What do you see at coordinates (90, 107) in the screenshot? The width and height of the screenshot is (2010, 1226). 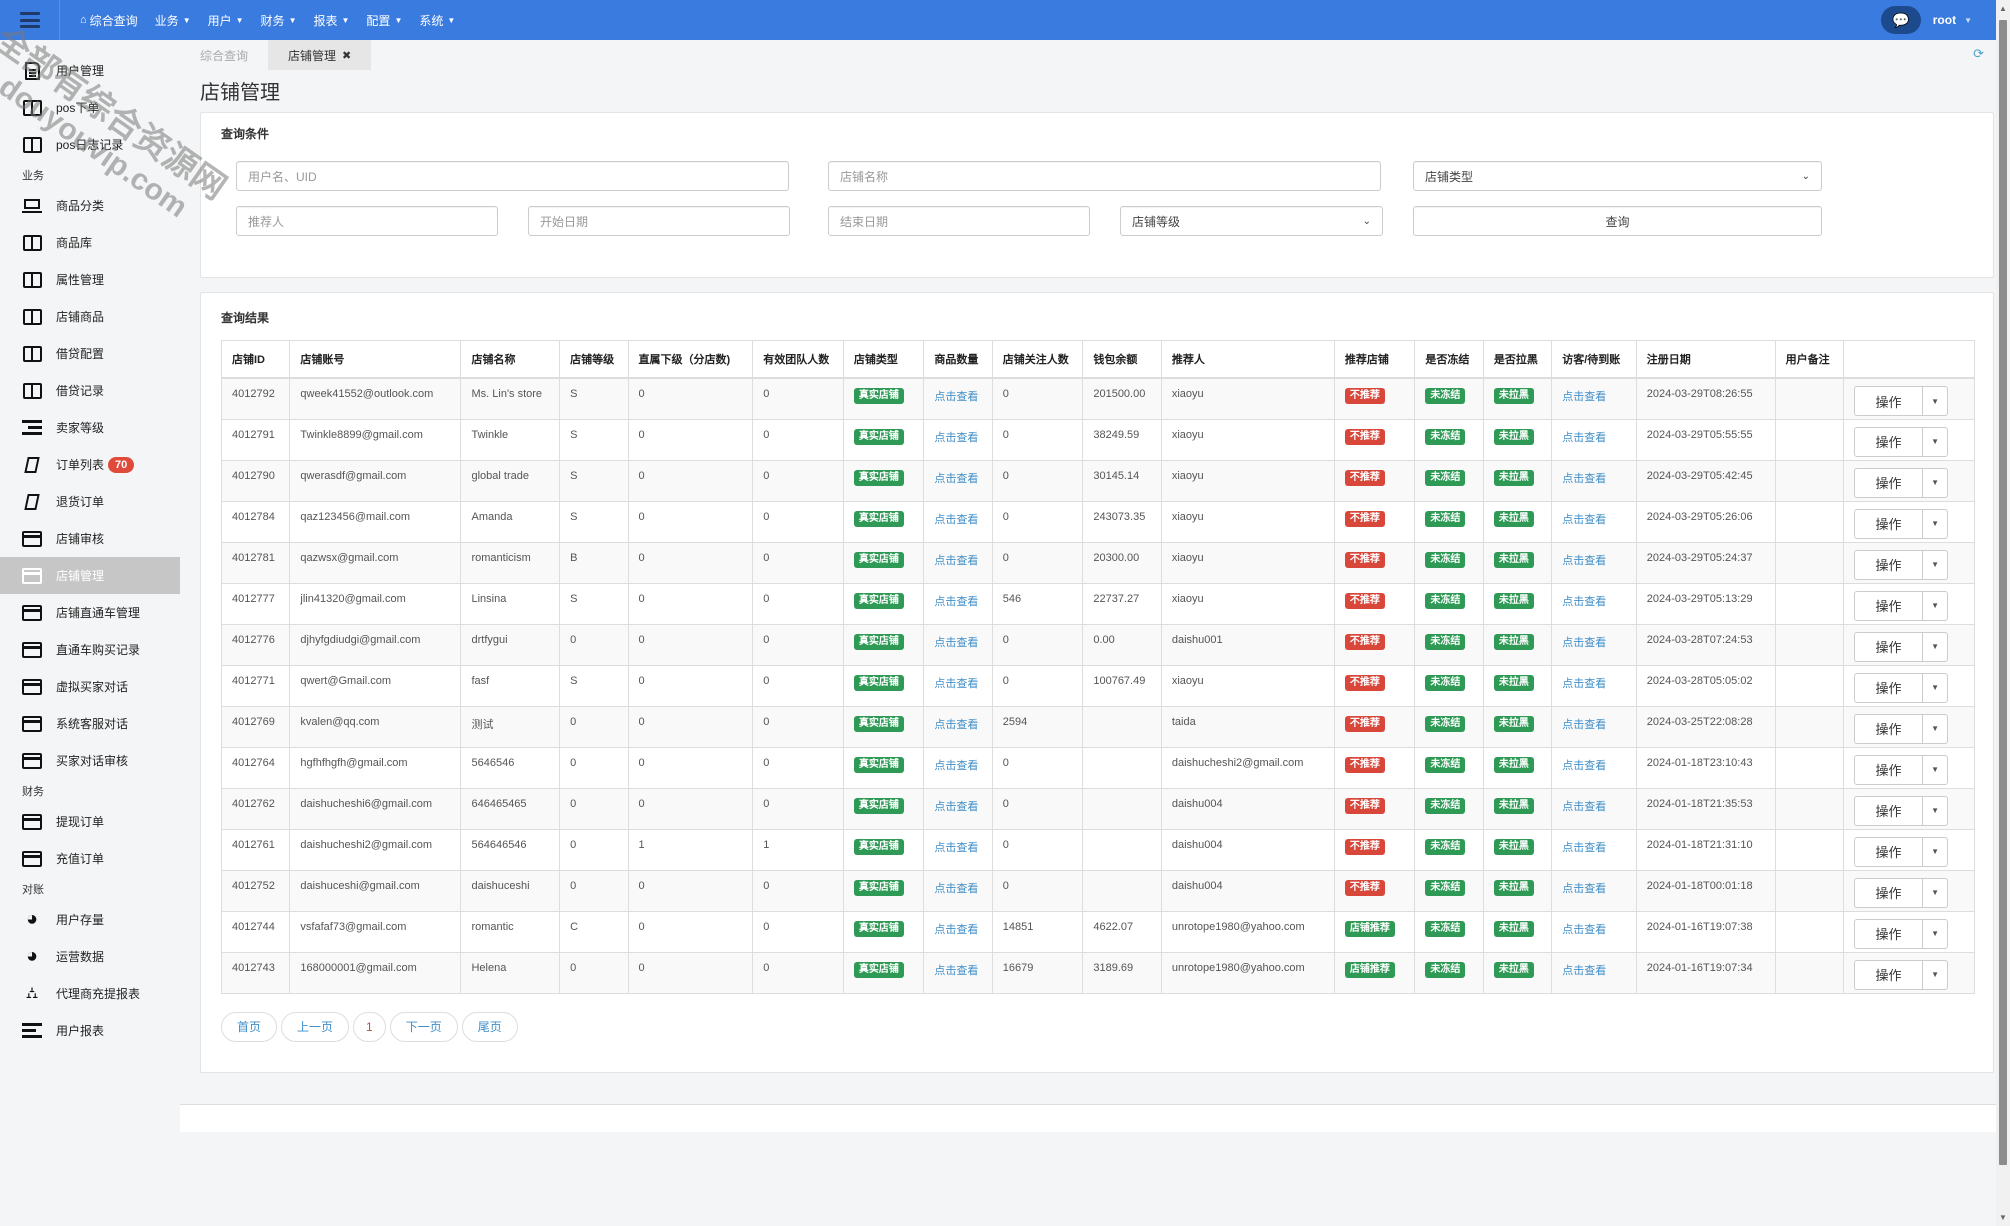 I see `sidebar-item-0-1: pos下单` at bounding box center [90, 107].